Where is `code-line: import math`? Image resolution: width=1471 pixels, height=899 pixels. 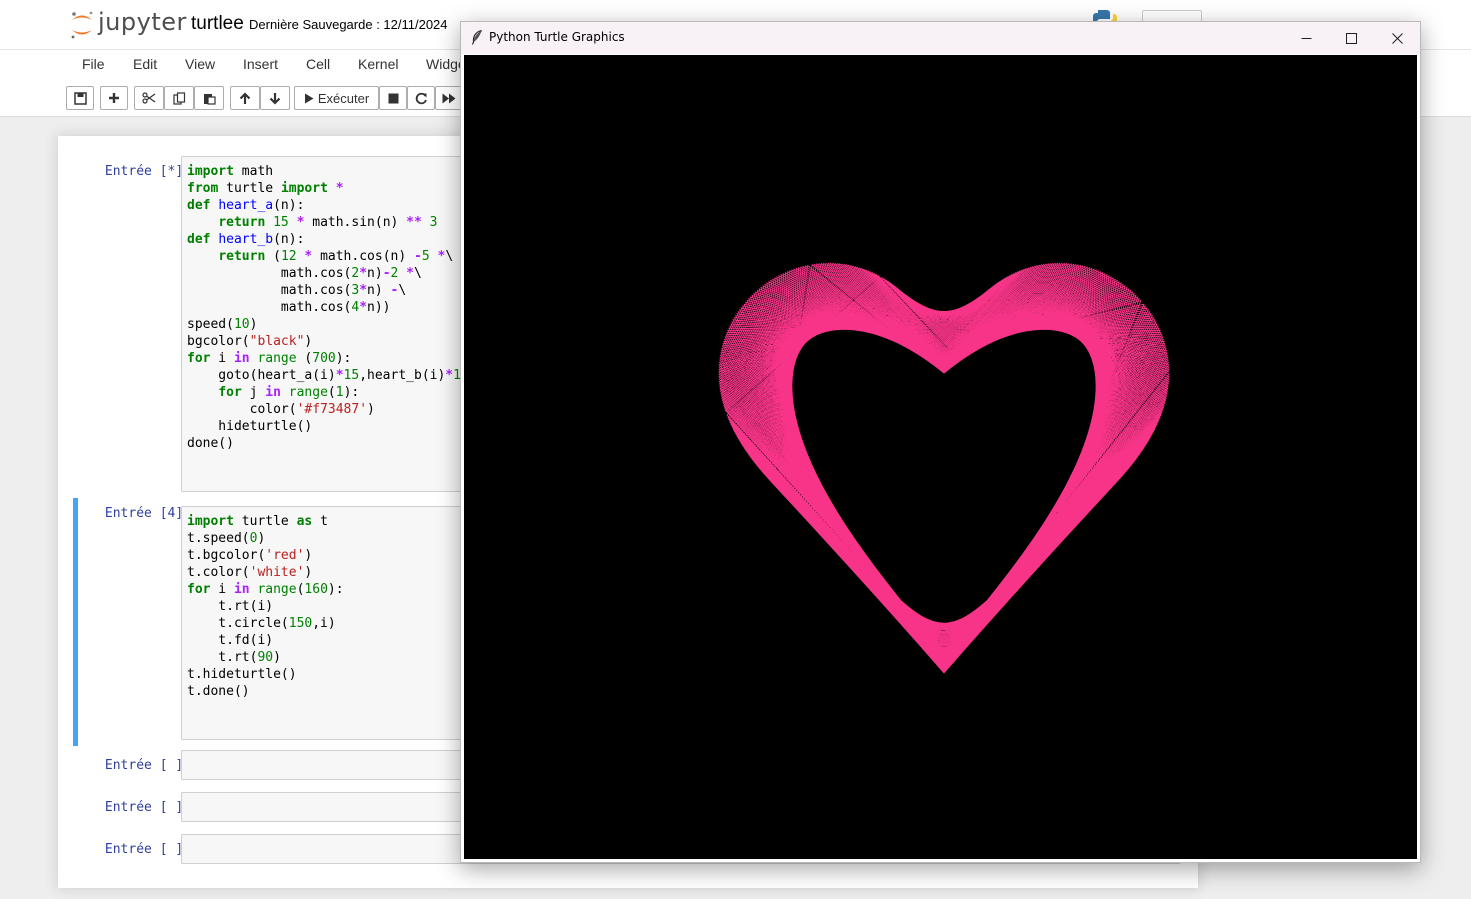 code-line: import math is located at coordinates (230, 171).